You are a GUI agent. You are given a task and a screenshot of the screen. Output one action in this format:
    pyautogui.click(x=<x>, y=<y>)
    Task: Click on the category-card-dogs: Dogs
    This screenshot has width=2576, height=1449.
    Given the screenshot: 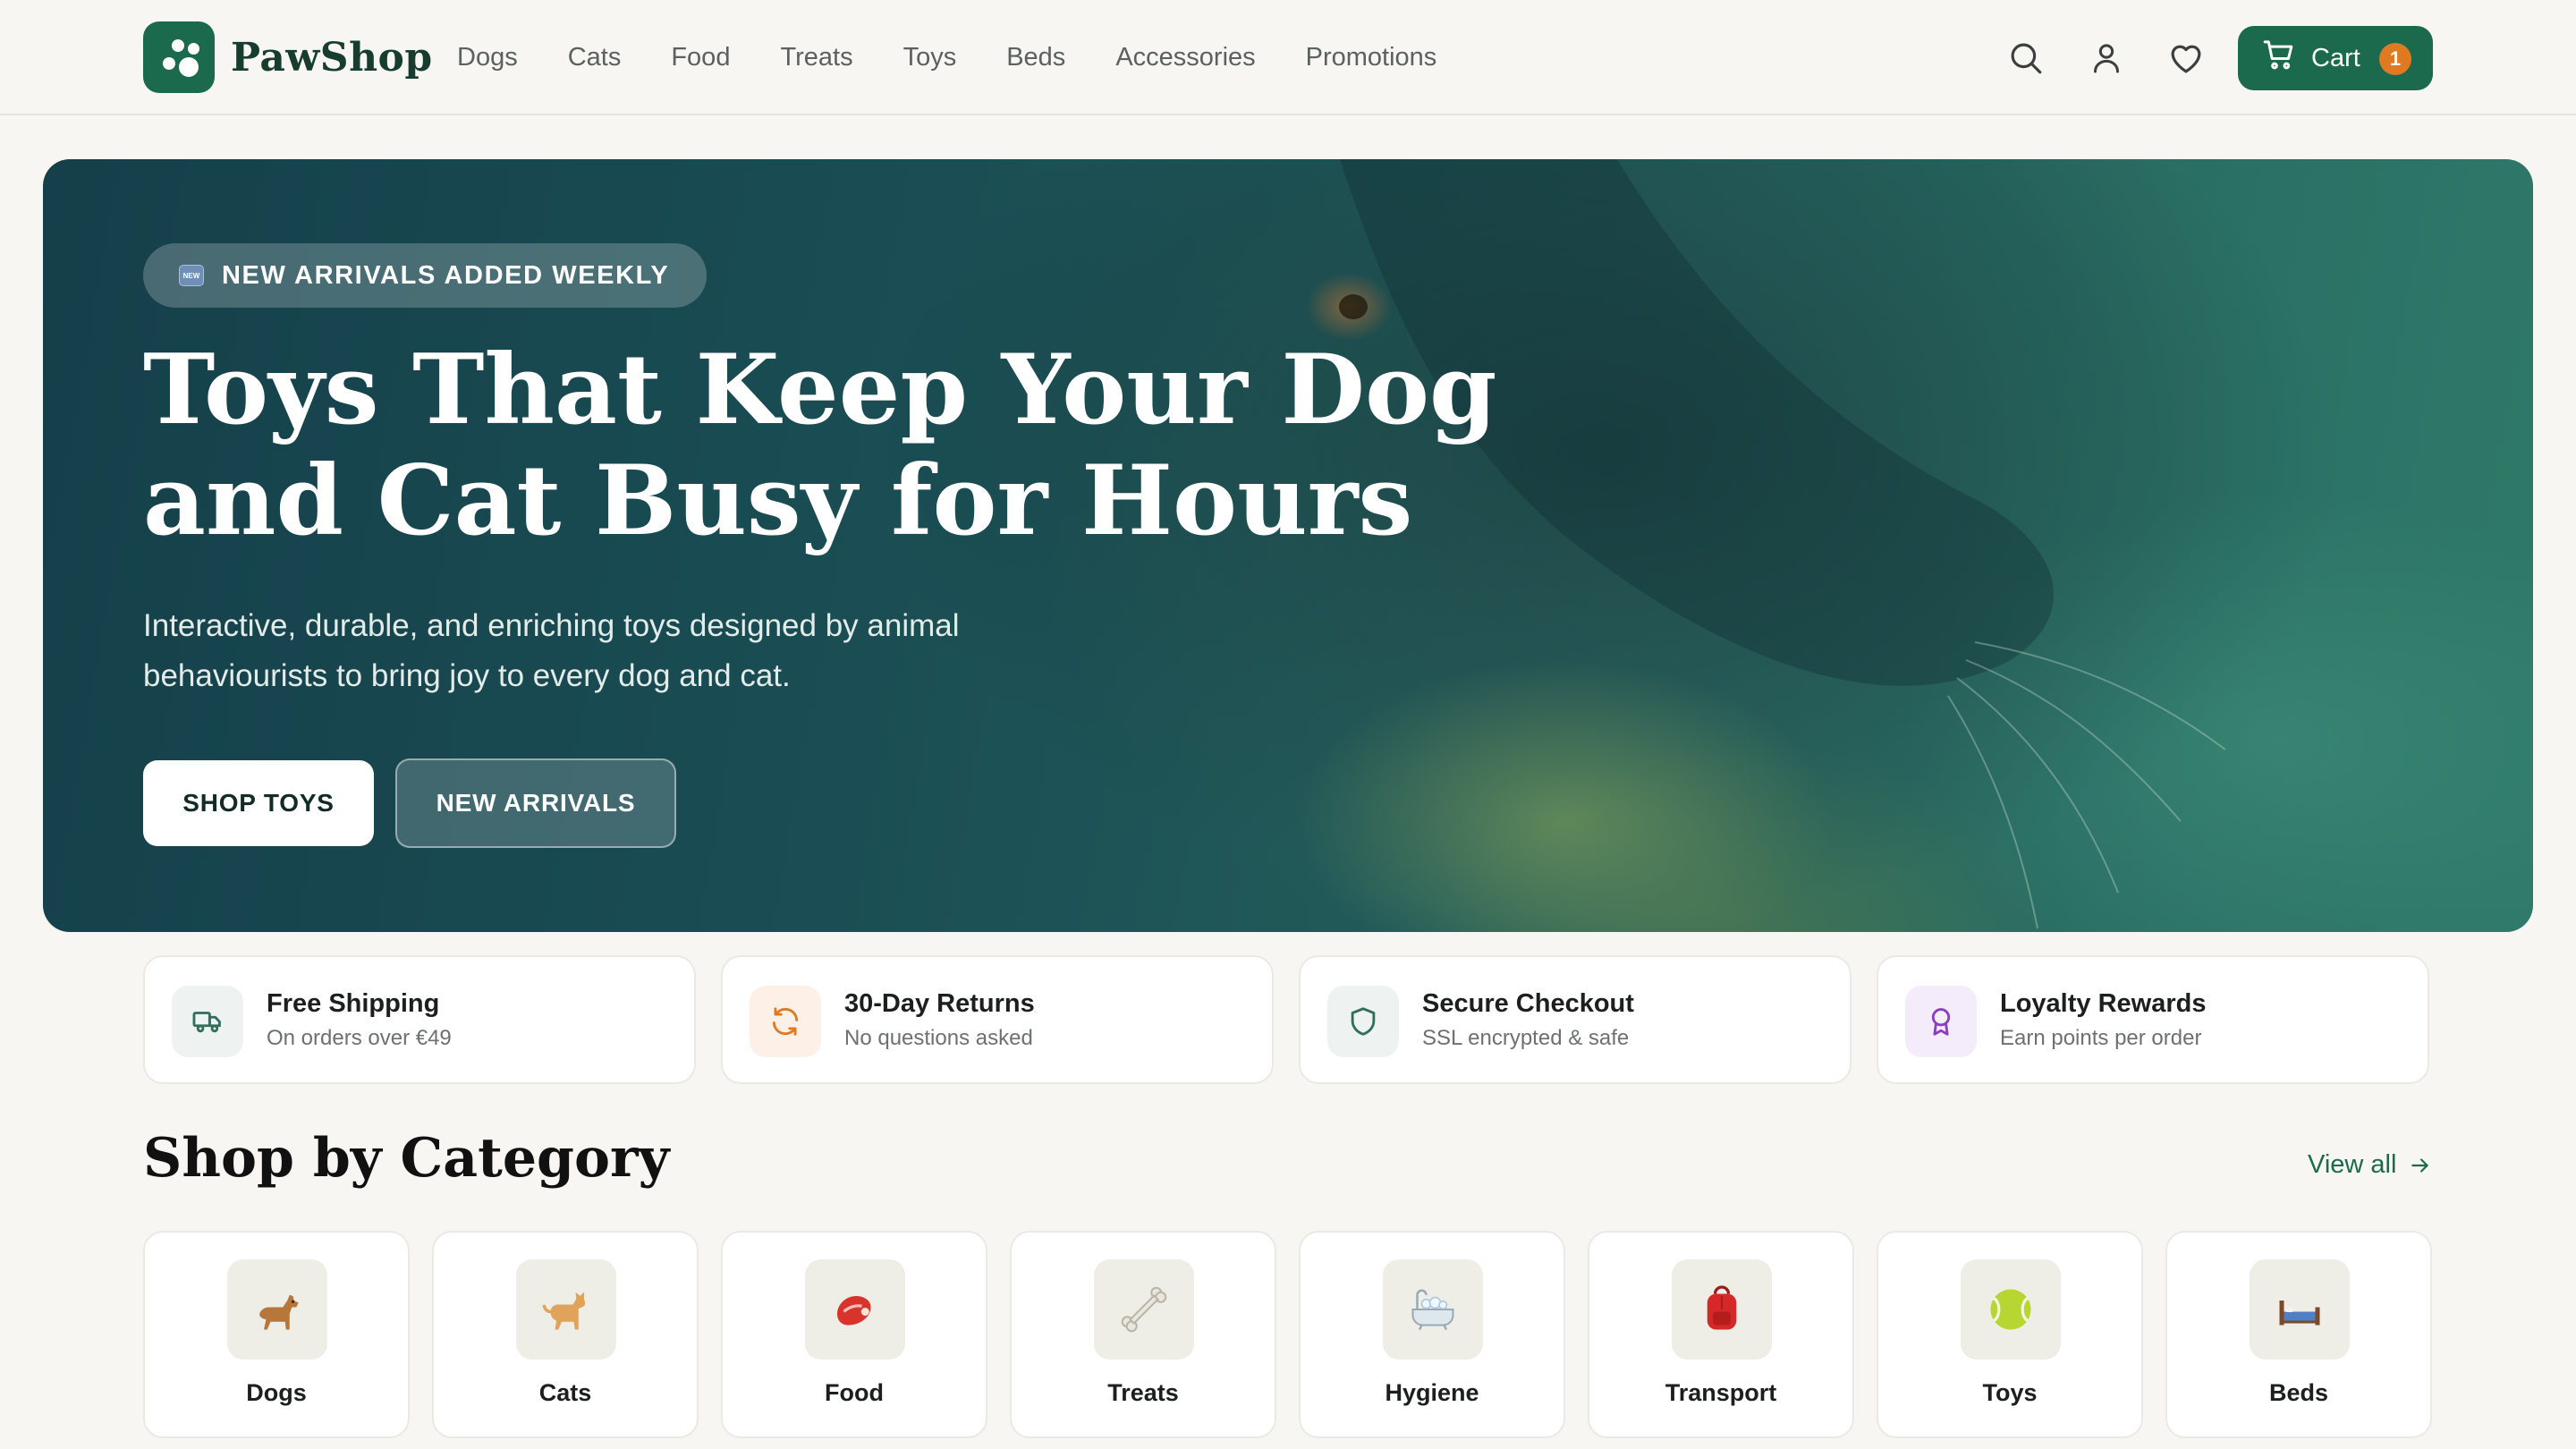 What is the action you would take?
    pyautogui.click(x=276, y=1334)
    